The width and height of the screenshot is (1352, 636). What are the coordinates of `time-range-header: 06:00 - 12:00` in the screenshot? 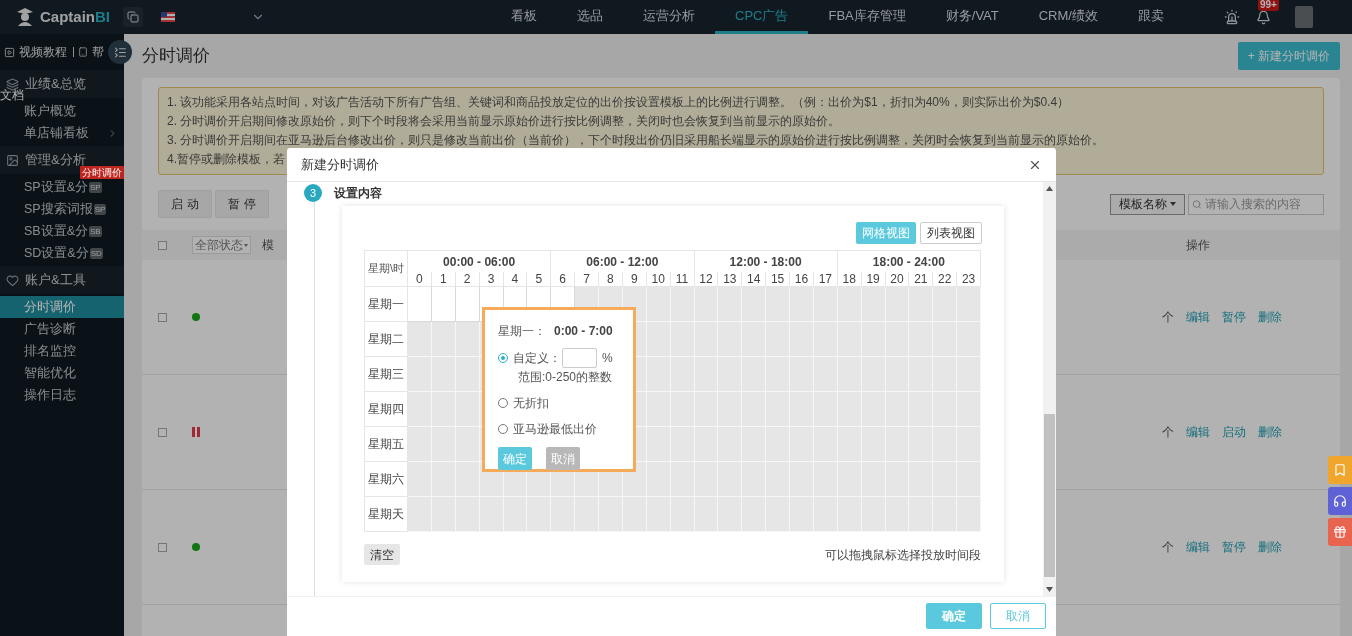 It's located at (623, 261).